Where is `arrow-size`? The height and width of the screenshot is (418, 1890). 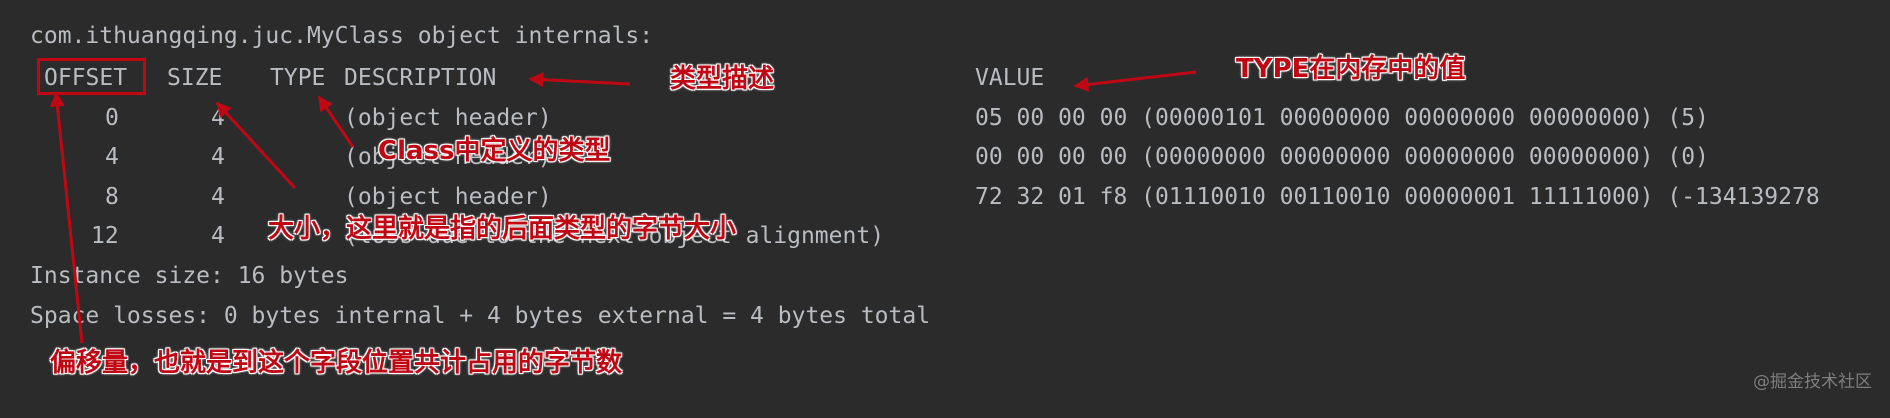 arrow-size is located at coordinates (256, 145).